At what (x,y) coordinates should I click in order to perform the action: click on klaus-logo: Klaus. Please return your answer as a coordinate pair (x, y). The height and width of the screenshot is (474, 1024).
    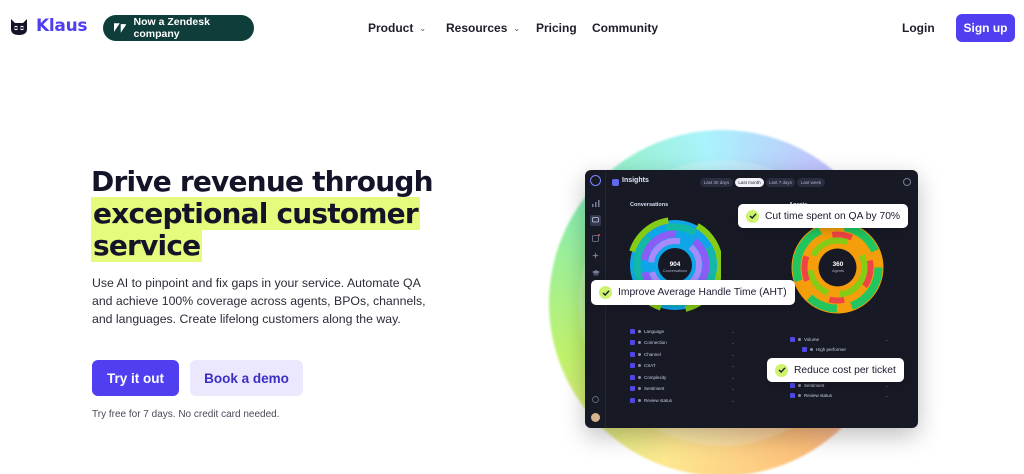
    Looking at the image, I should click on (48, 26).